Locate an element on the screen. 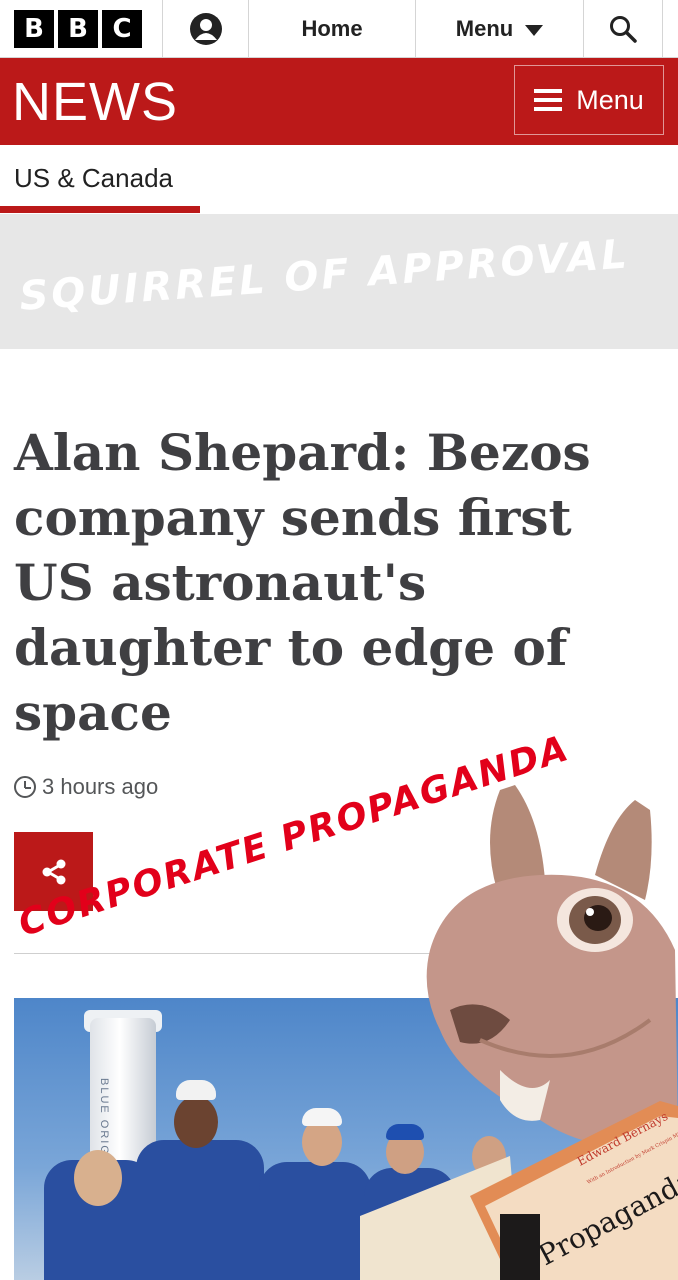 Image resolution: width=678 pixels, height=1280 pixels. caret-down-icon is located at coordinates (534, 30).